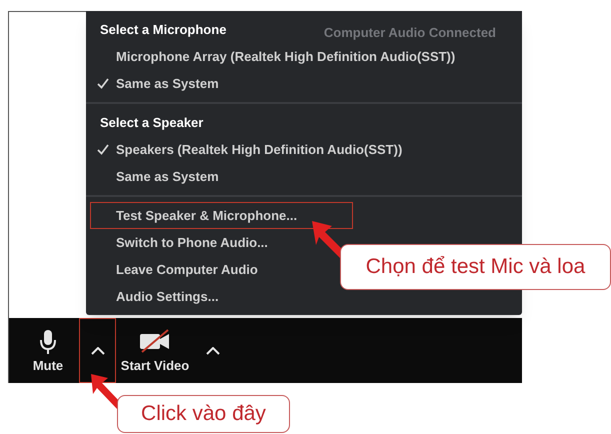 This screenshot has height=434, width=611. Describe the element at coordinates (178, 269) in the screenshot. I see `menu-item: Leave Computer Audio` at that location.